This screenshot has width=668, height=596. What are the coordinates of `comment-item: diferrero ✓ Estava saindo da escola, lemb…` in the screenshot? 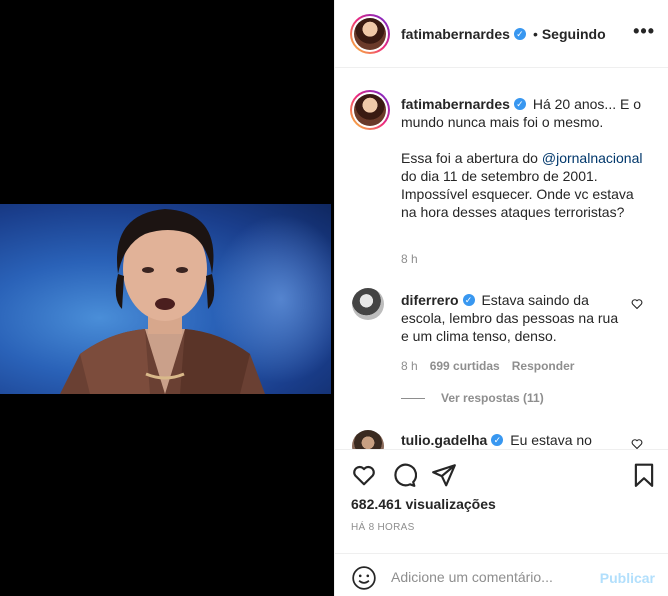 It's located at (511, 318).